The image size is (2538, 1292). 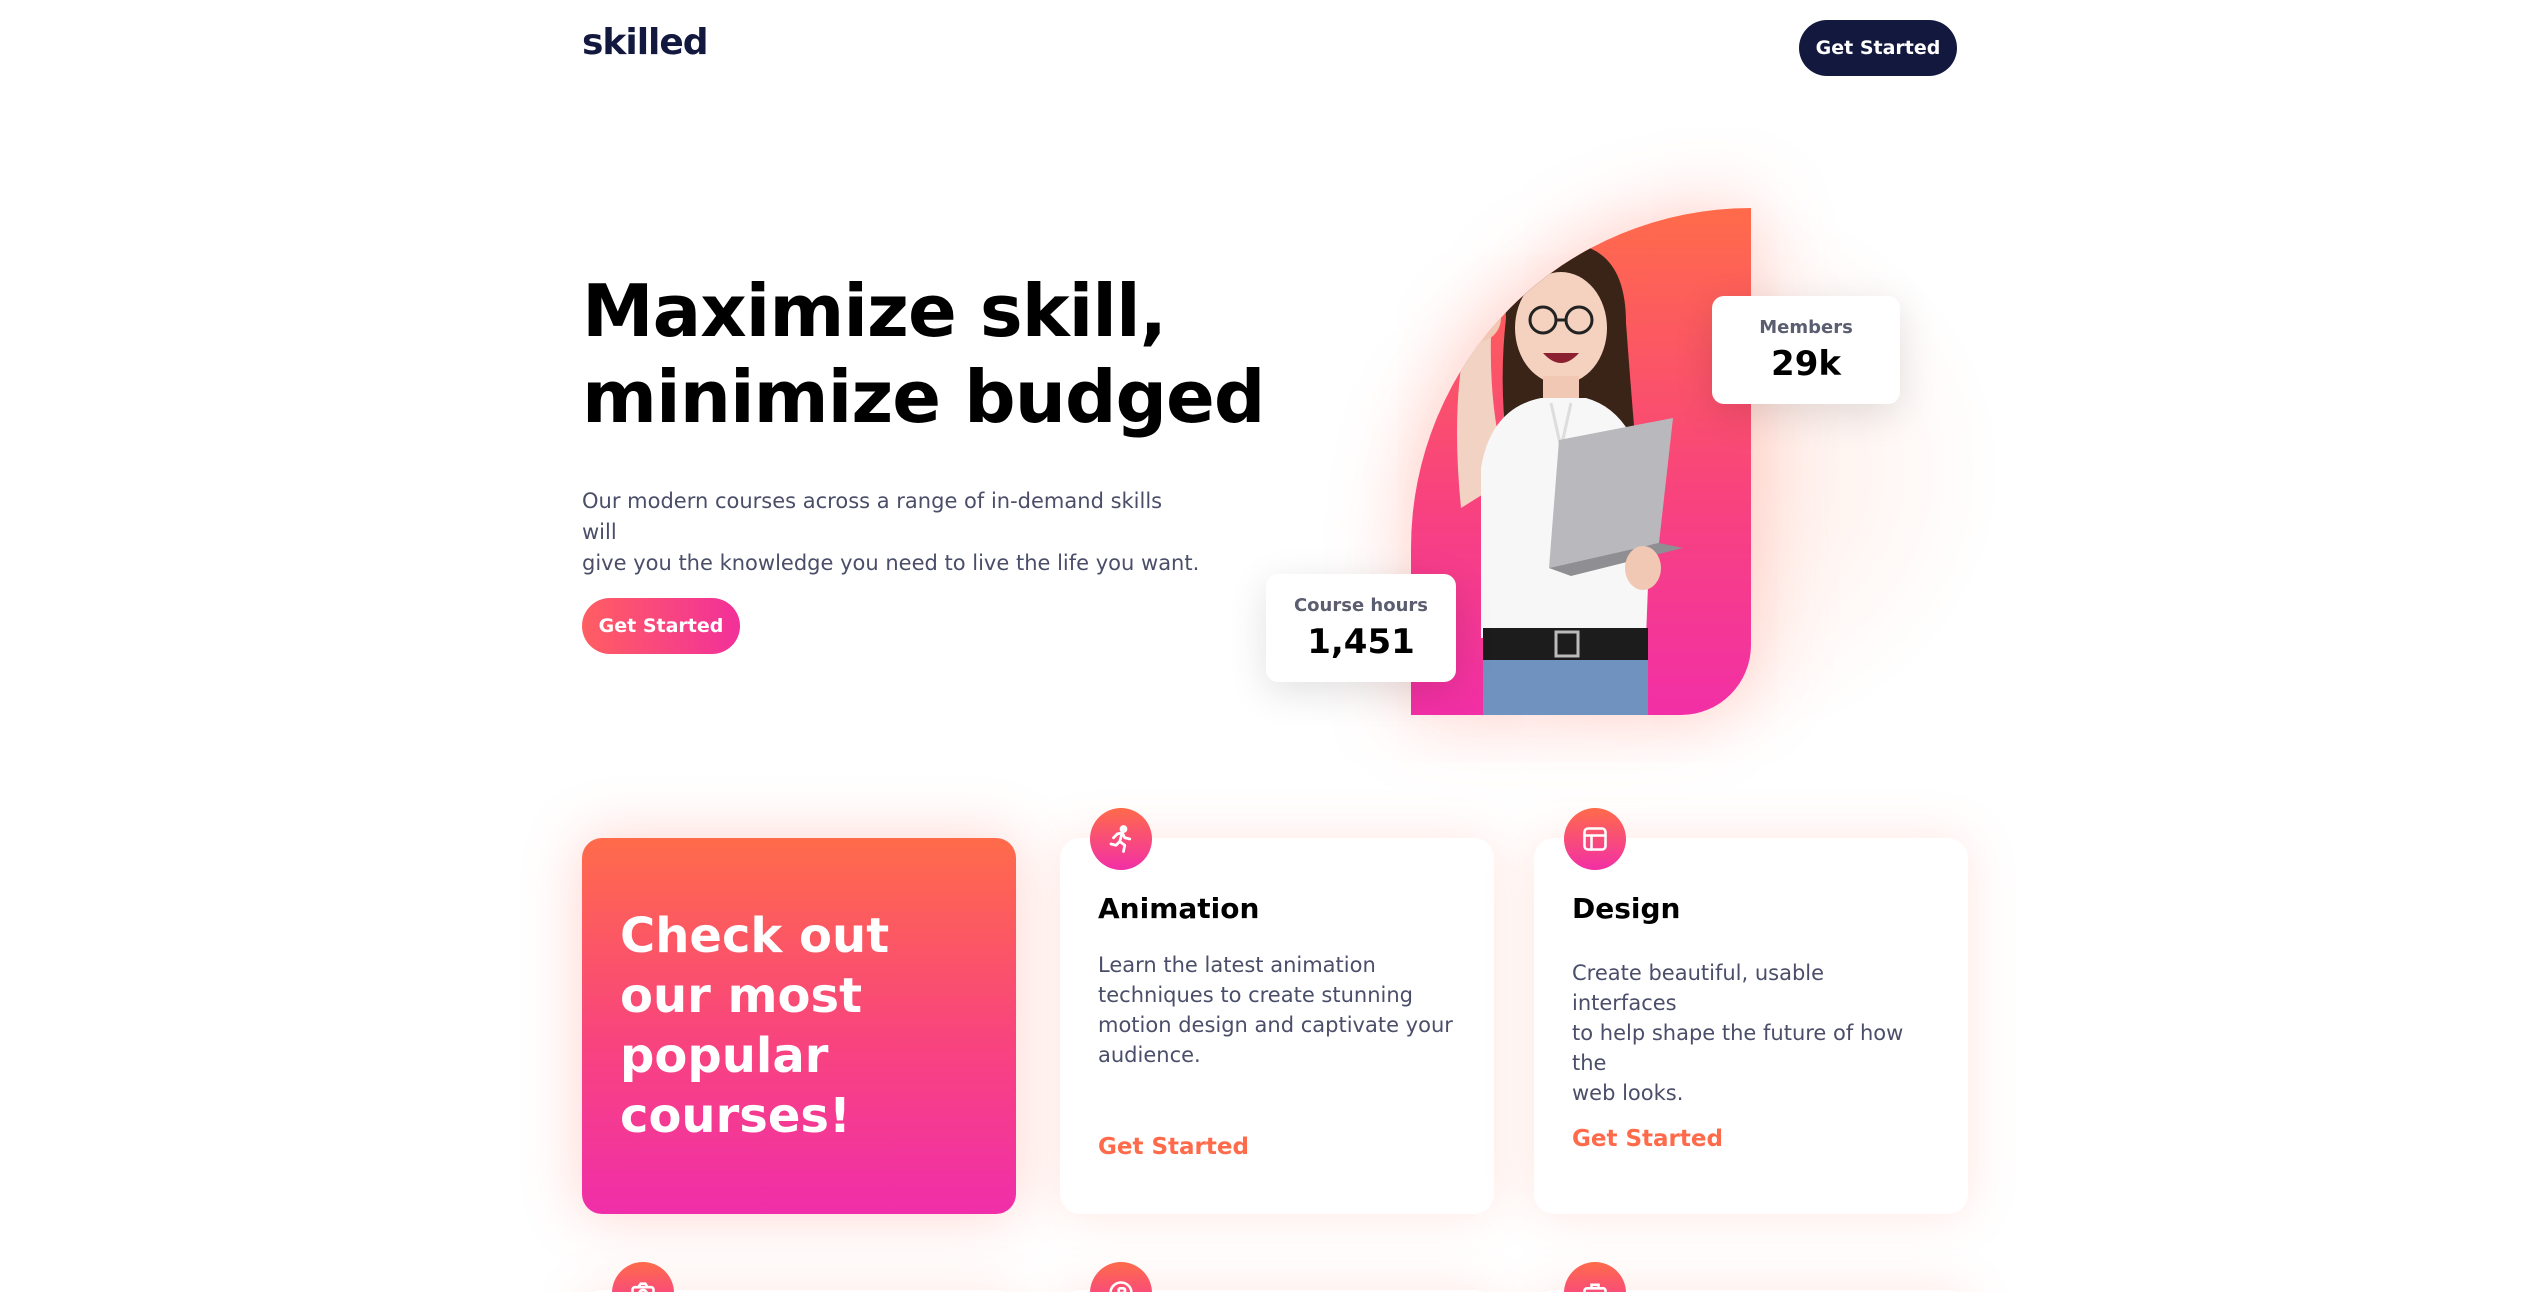 What do you see at coordinates (874, 311) in the screenshot?
I see `hero-title-line-1: Maximize skill,` at bounding box center [874, 311].